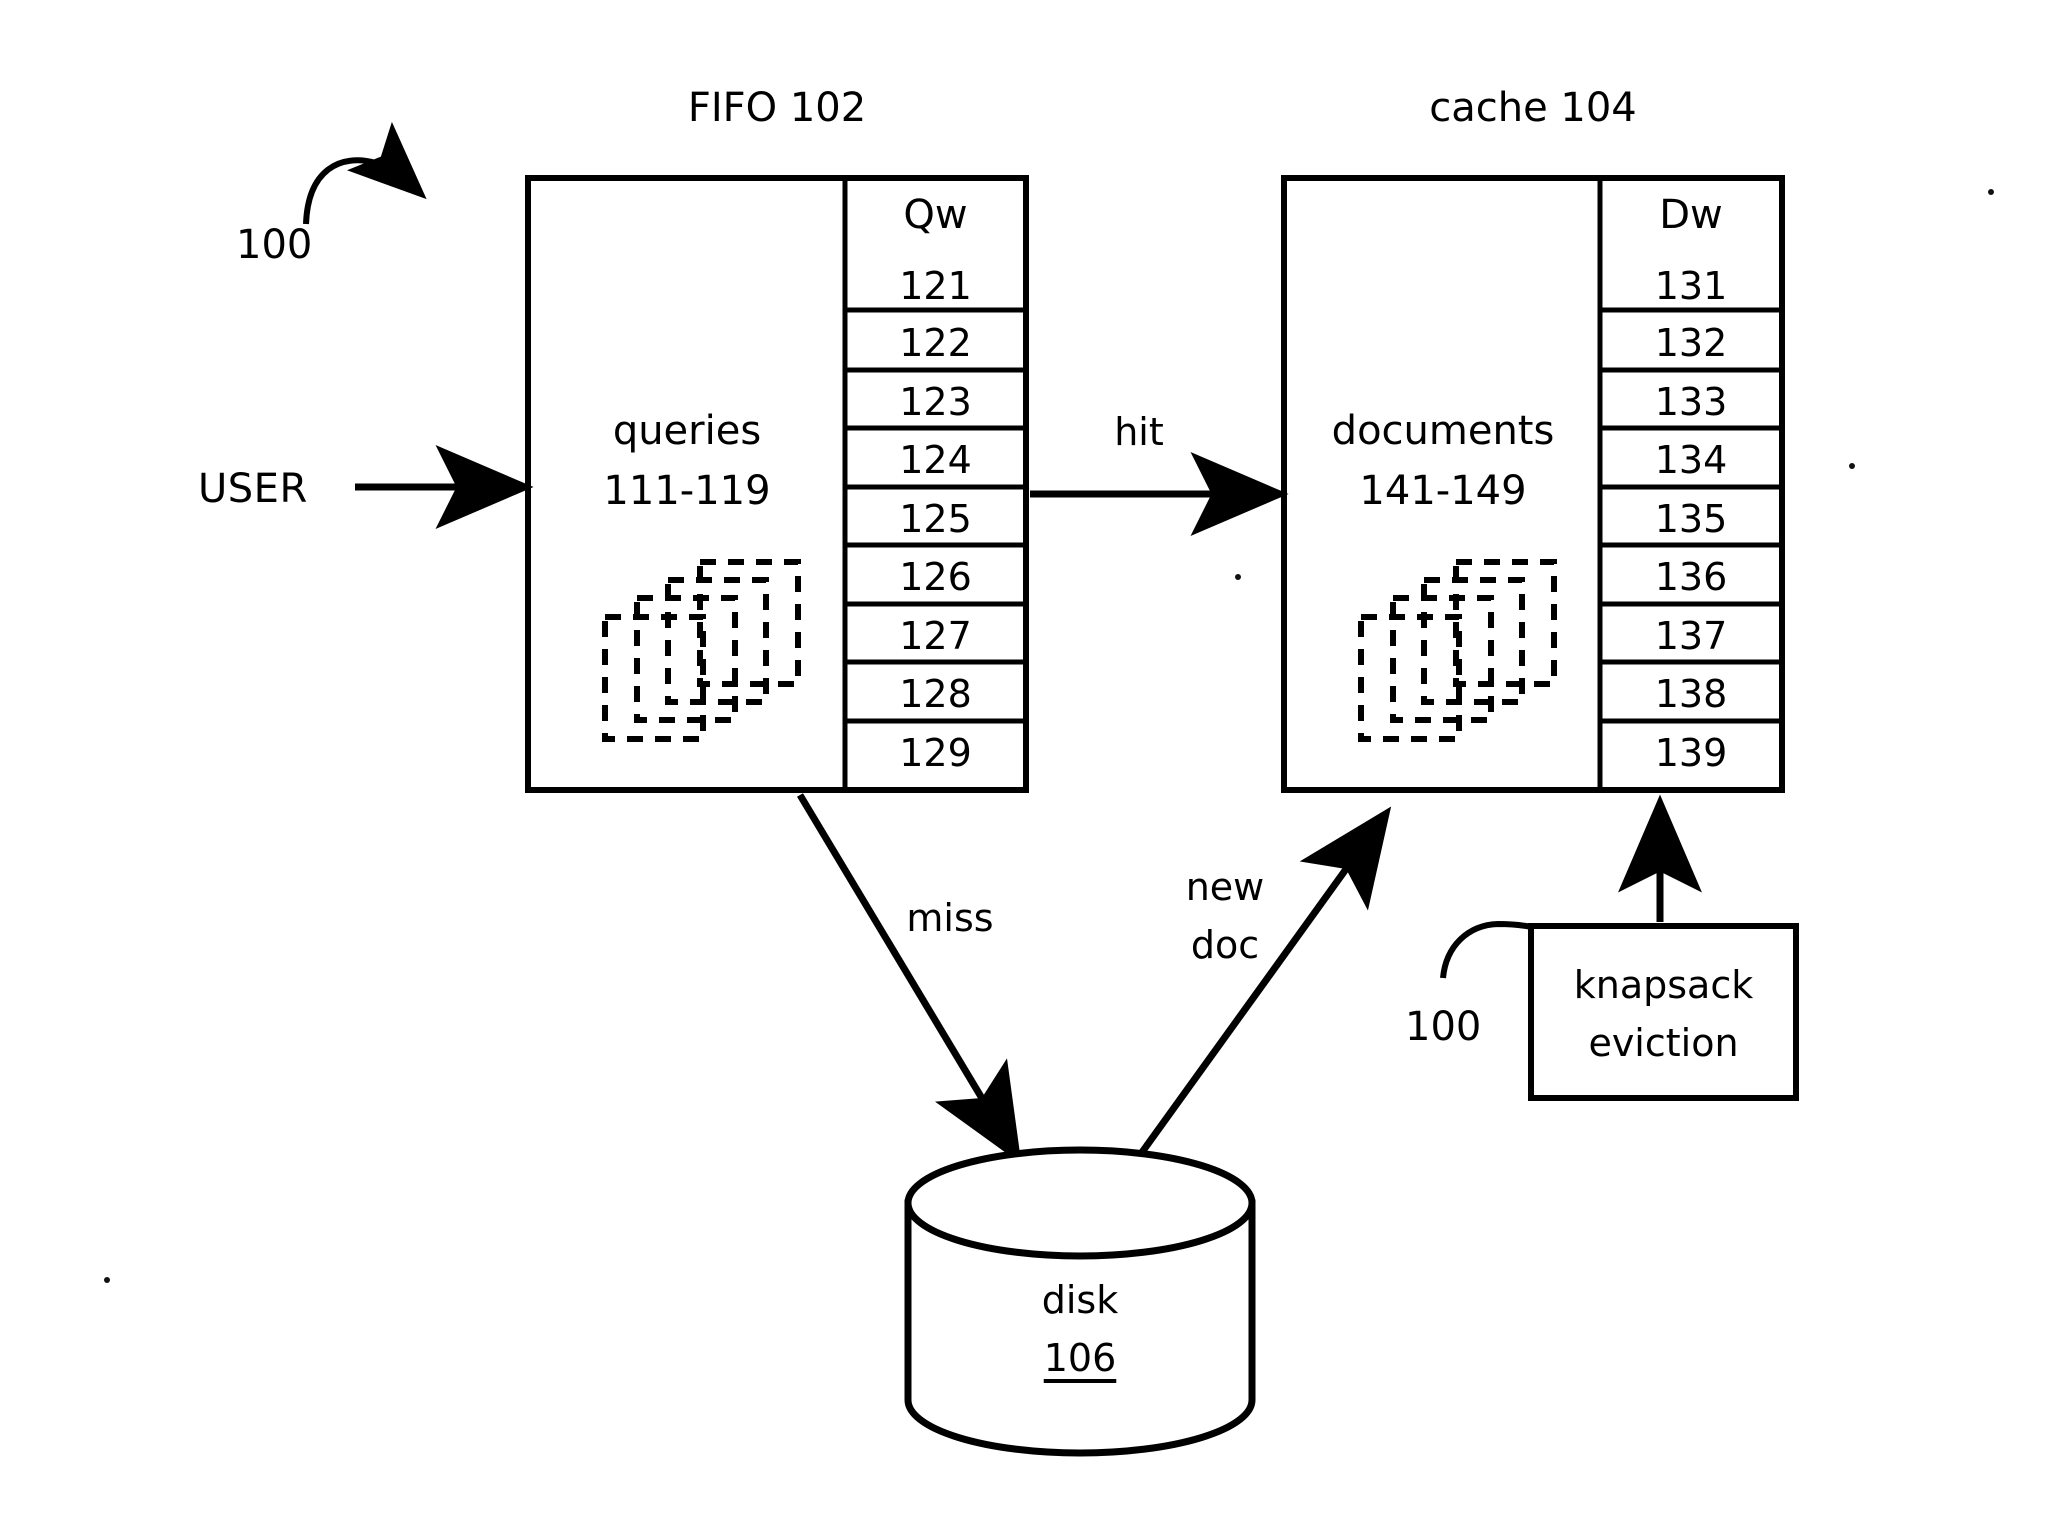 The image size is (2072, 1525). I want to click on cache-cell-5: 136, so click(1691, 577).